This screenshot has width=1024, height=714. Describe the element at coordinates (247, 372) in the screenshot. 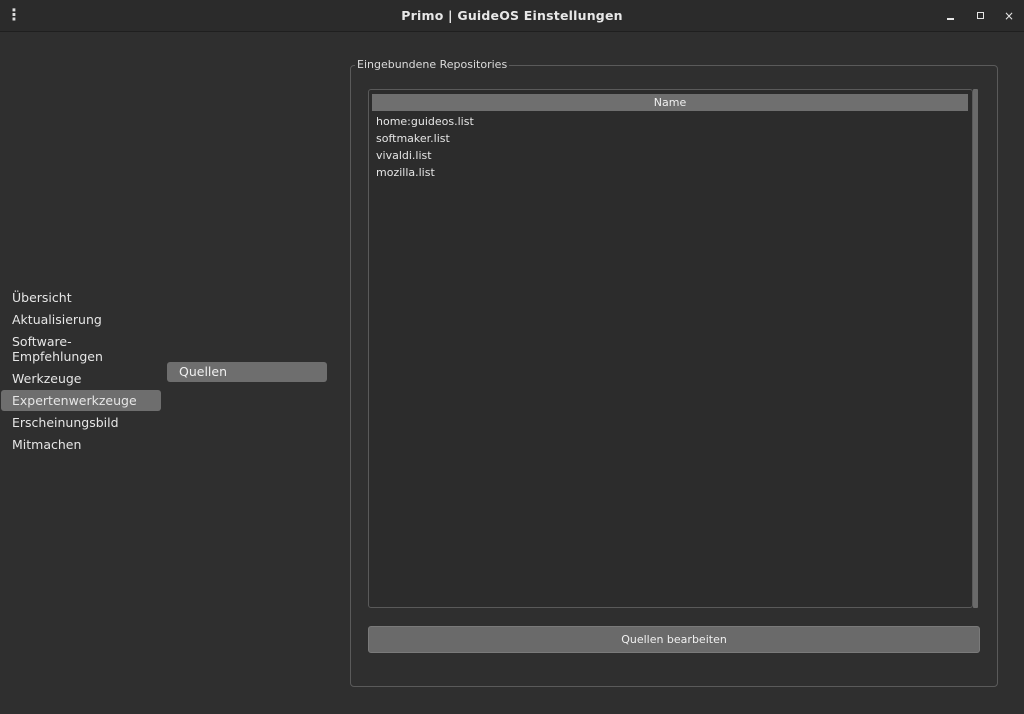

I see `subnav-item-quellen: Quellen` at that location.